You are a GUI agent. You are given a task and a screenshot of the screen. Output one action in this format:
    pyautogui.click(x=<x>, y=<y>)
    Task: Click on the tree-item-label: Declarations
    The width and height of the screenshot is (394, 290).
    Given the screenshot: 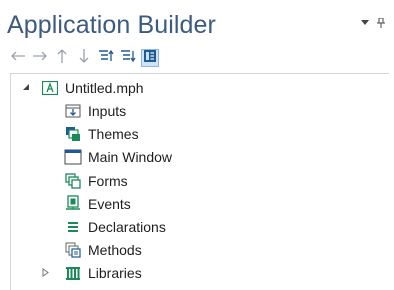 What is the action you would take?
    pyautogui.click(x=127, y=226)
    